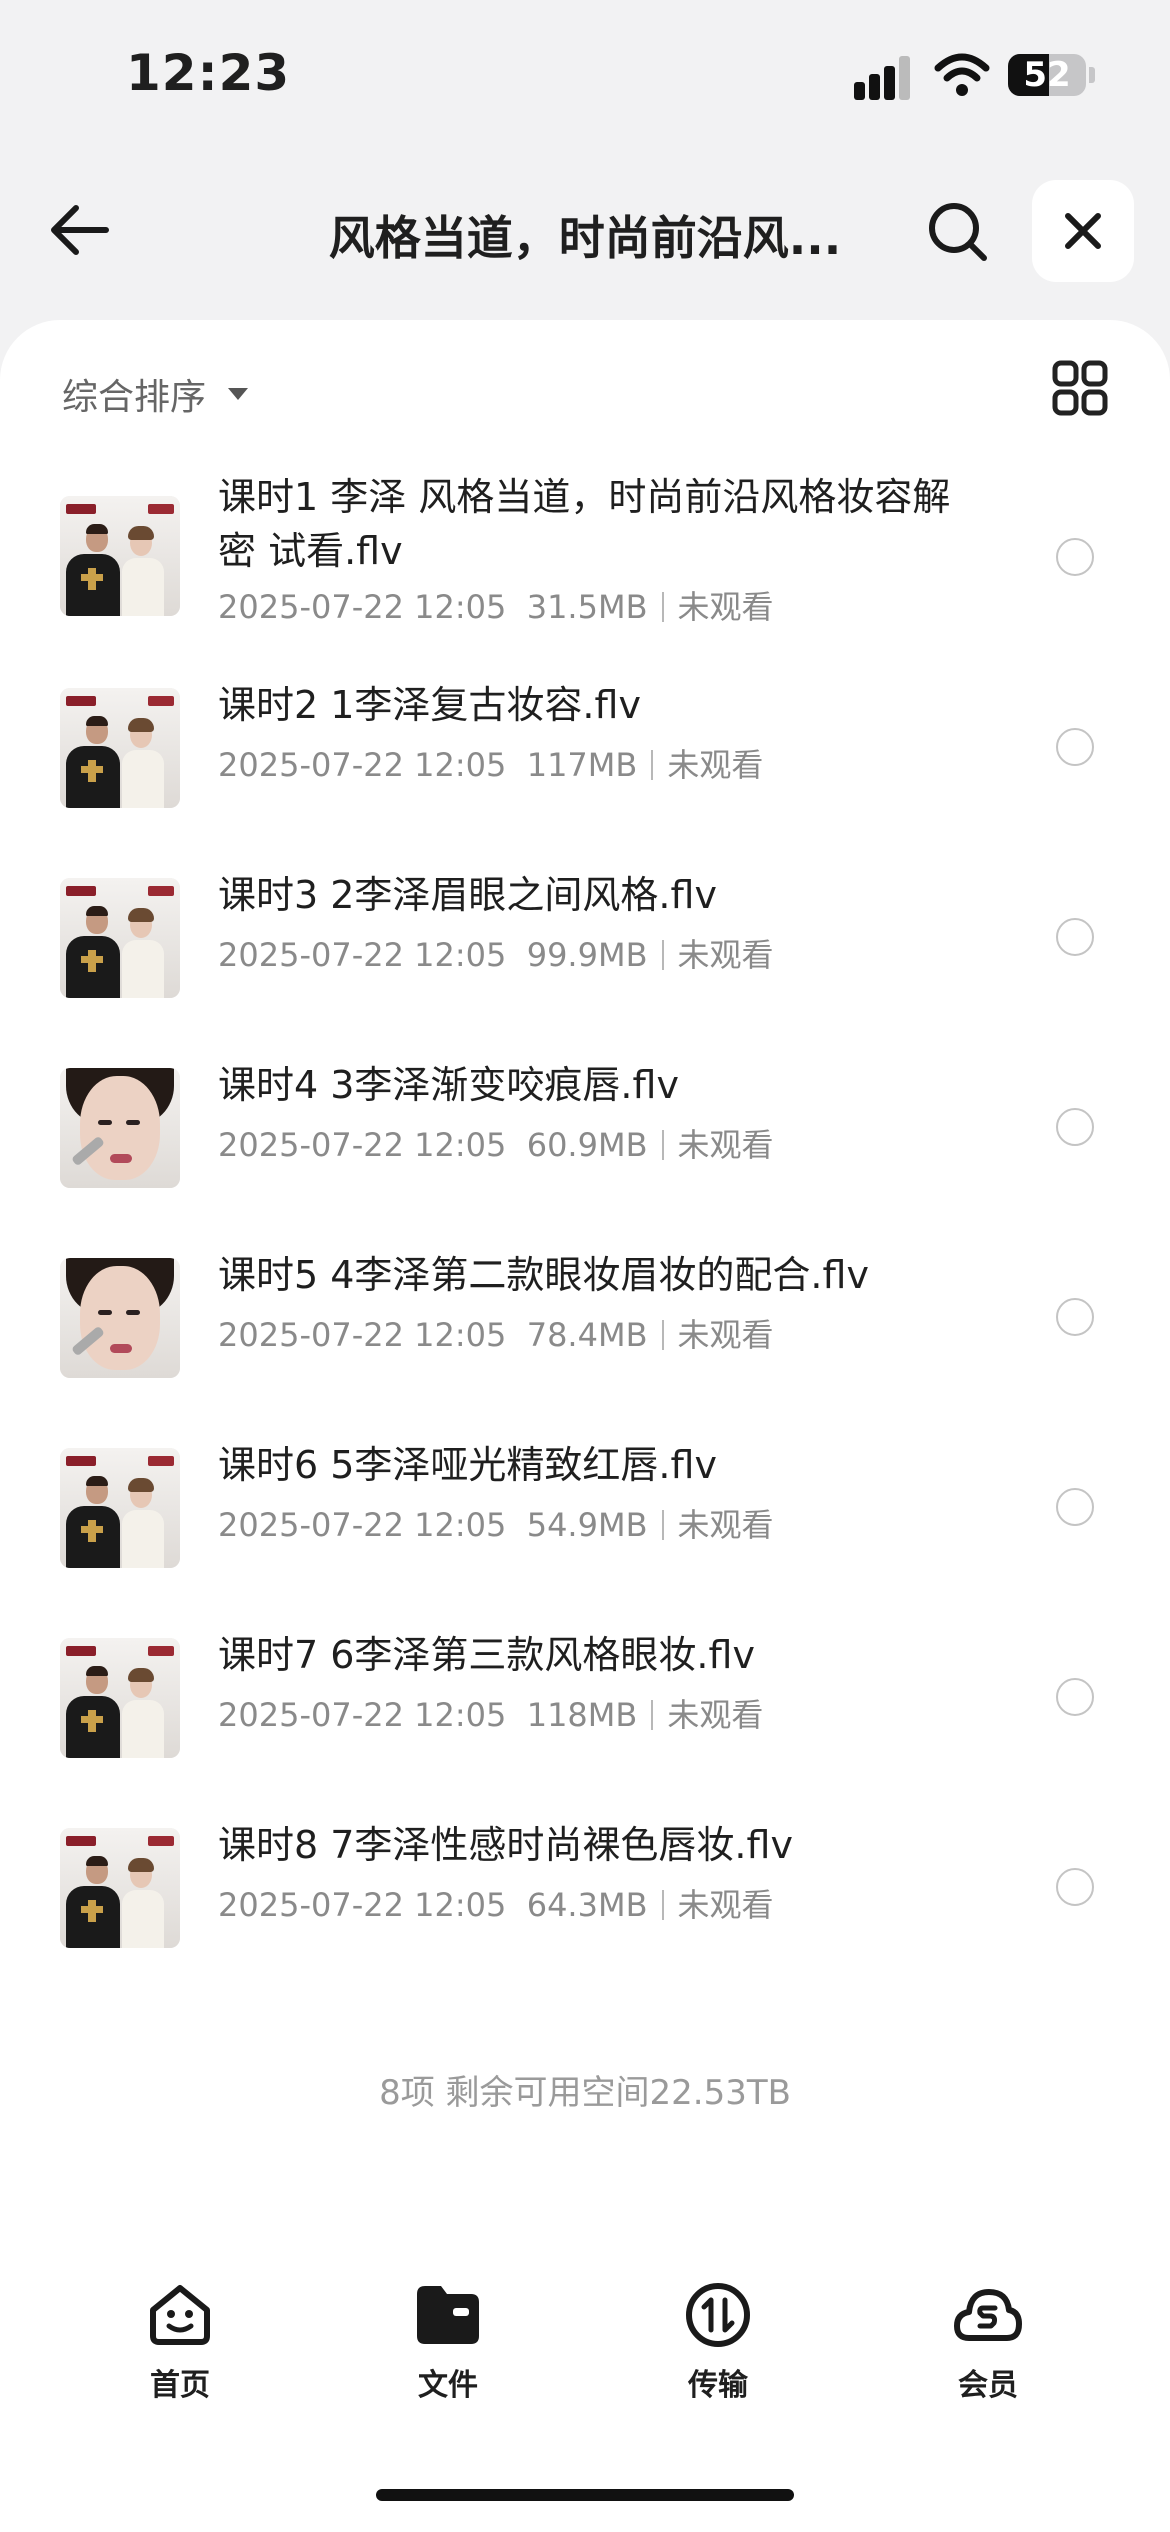 This screenshot has height=2532, width=1170. I want to click on file-meta: 2025-07-22 12:05 64.3MB 未观看, so click(496, 1903).